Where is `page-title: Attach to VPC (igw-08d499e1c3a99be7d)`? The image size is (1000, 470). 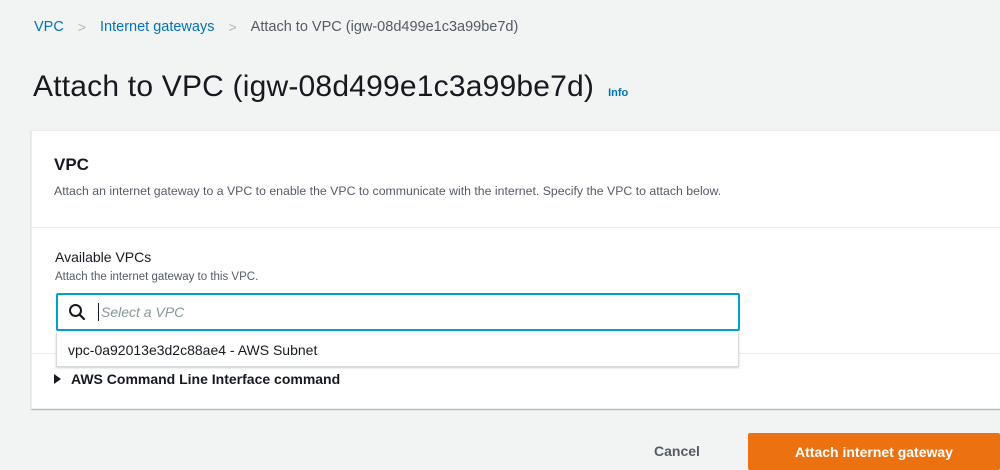
page-title: Attach to VPC (igw-08d499e1c3a99be7d) is located at coordinates (314, 86).